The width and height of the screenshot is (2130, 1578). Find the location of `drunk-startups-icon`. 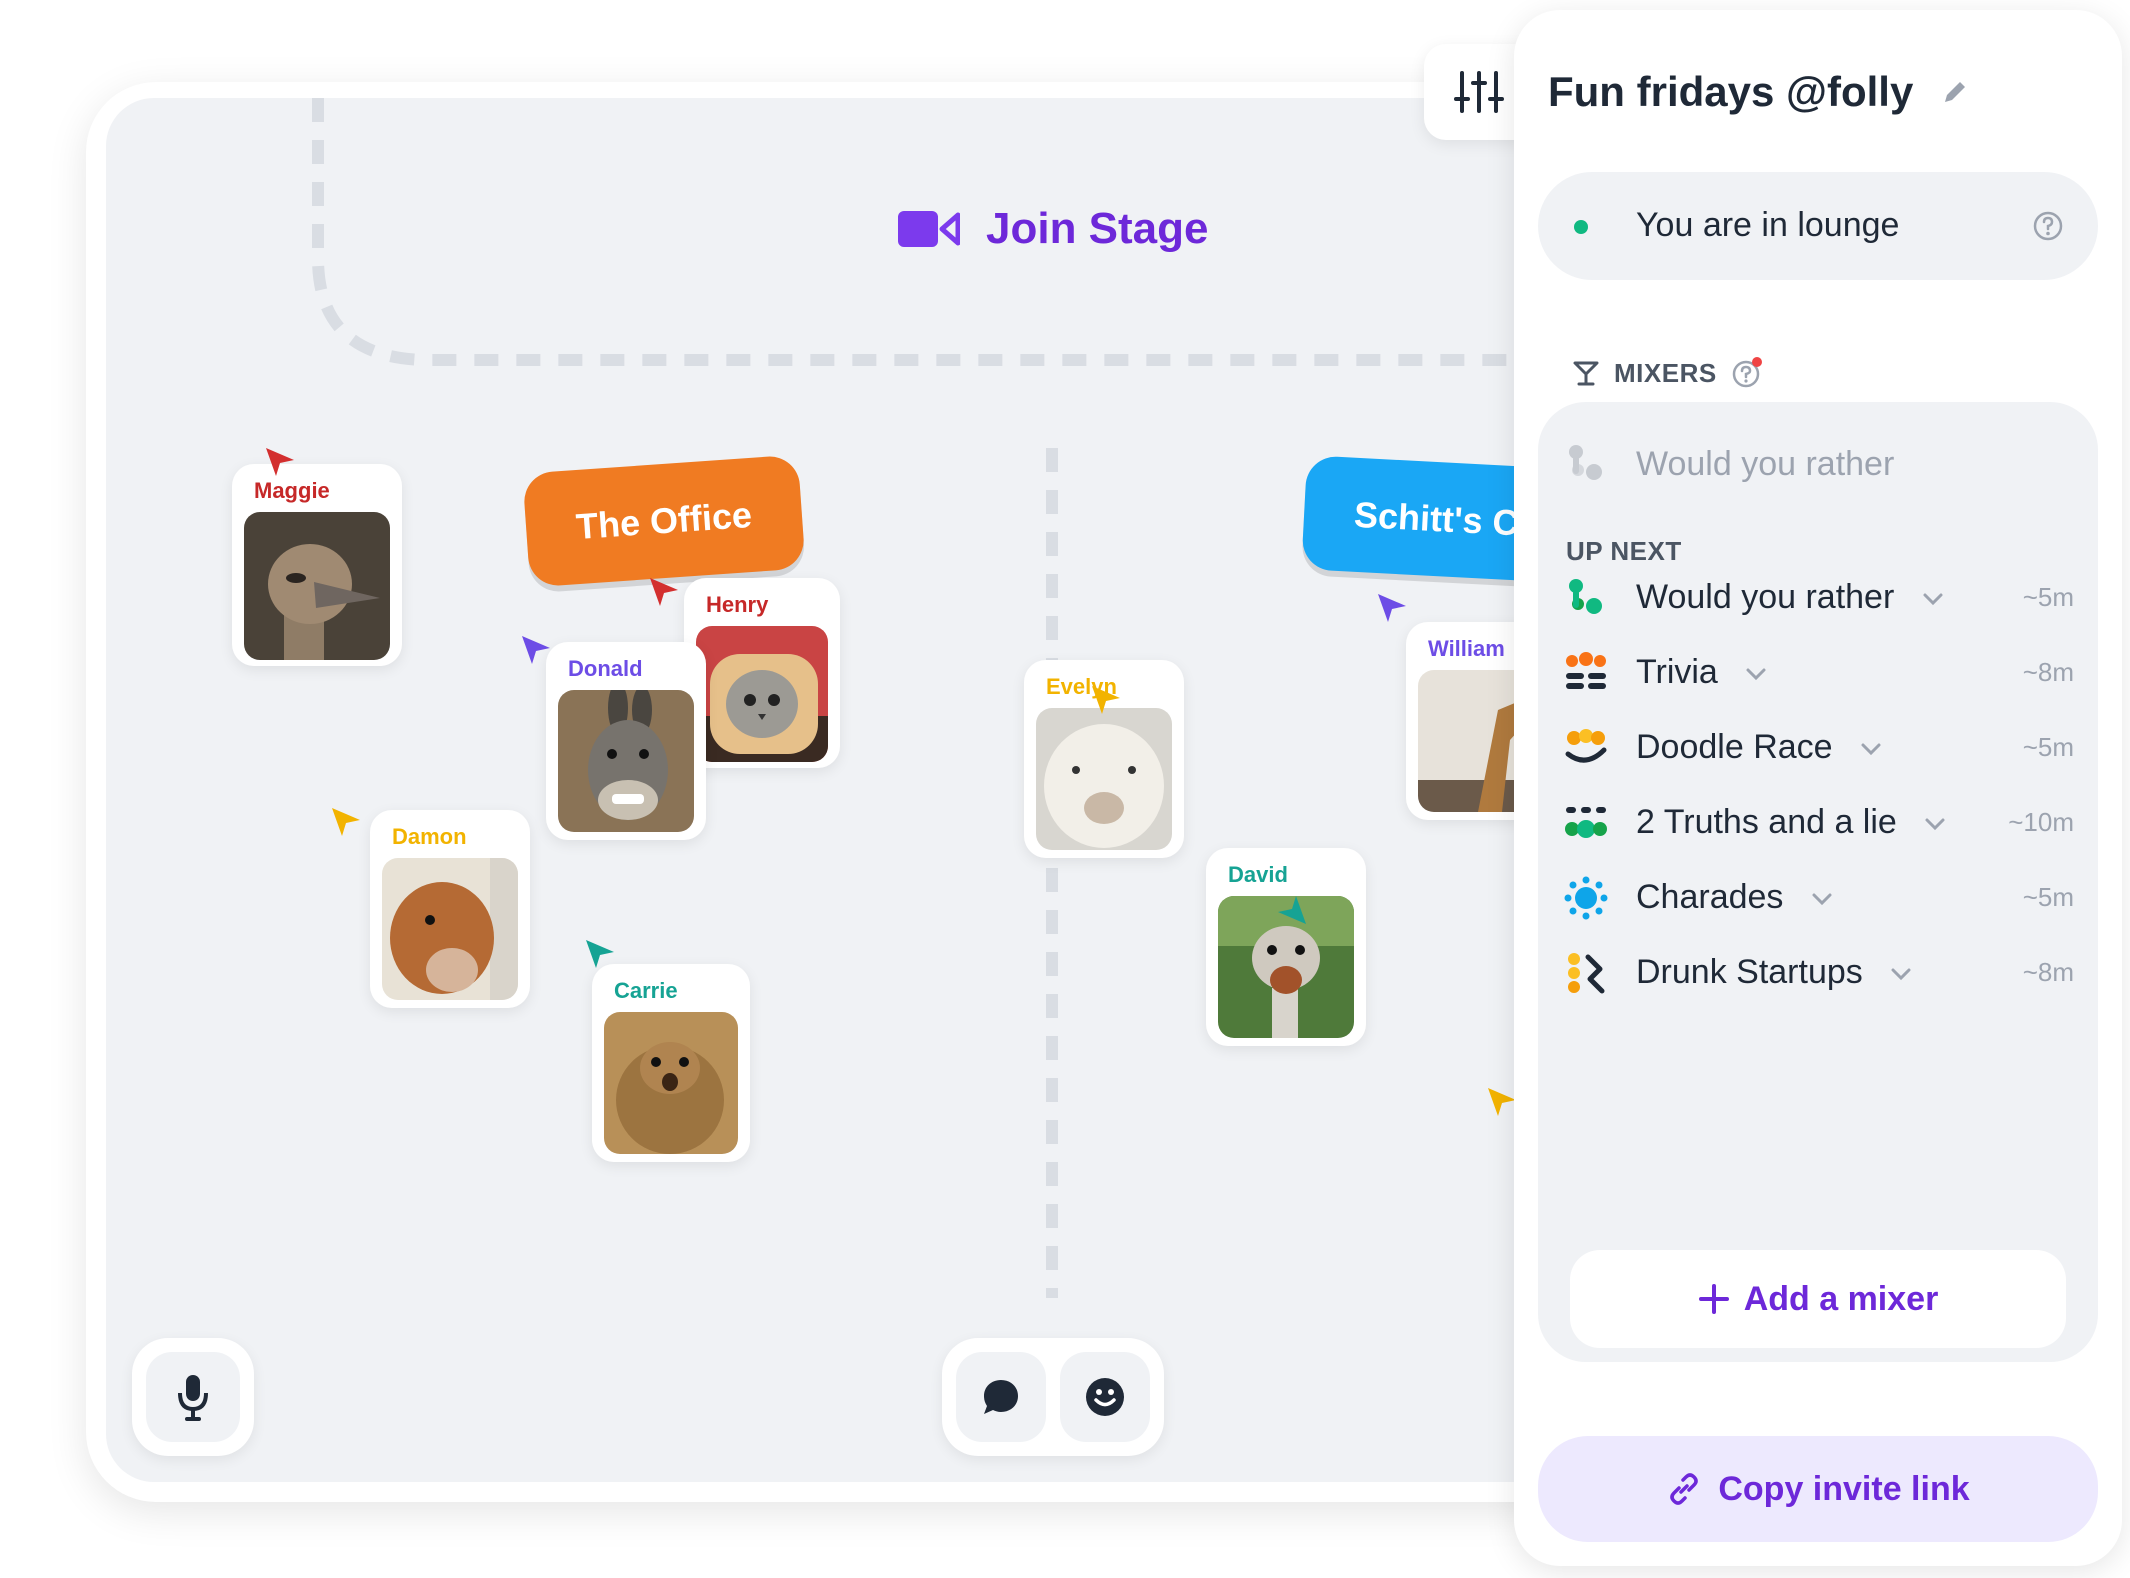

drunk-startups-icon is located at coordinates (1586, 973).